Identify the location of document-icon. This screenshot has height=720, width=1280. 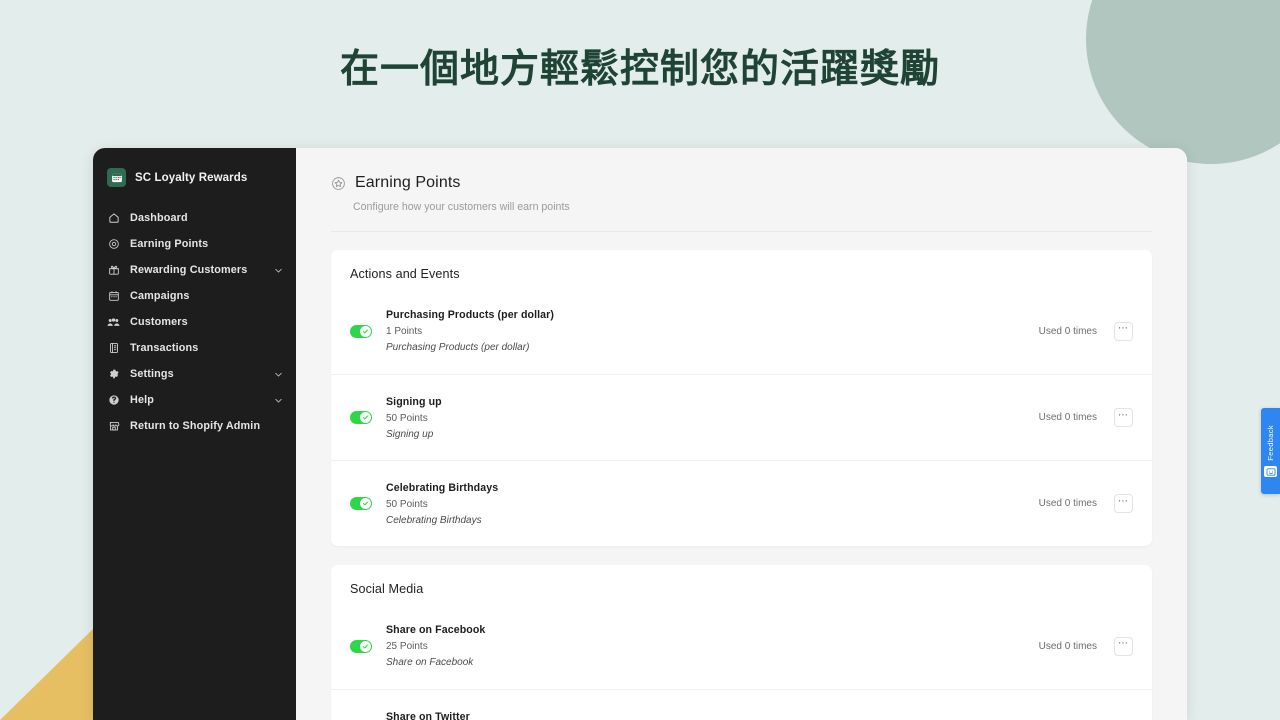
(113, 348).